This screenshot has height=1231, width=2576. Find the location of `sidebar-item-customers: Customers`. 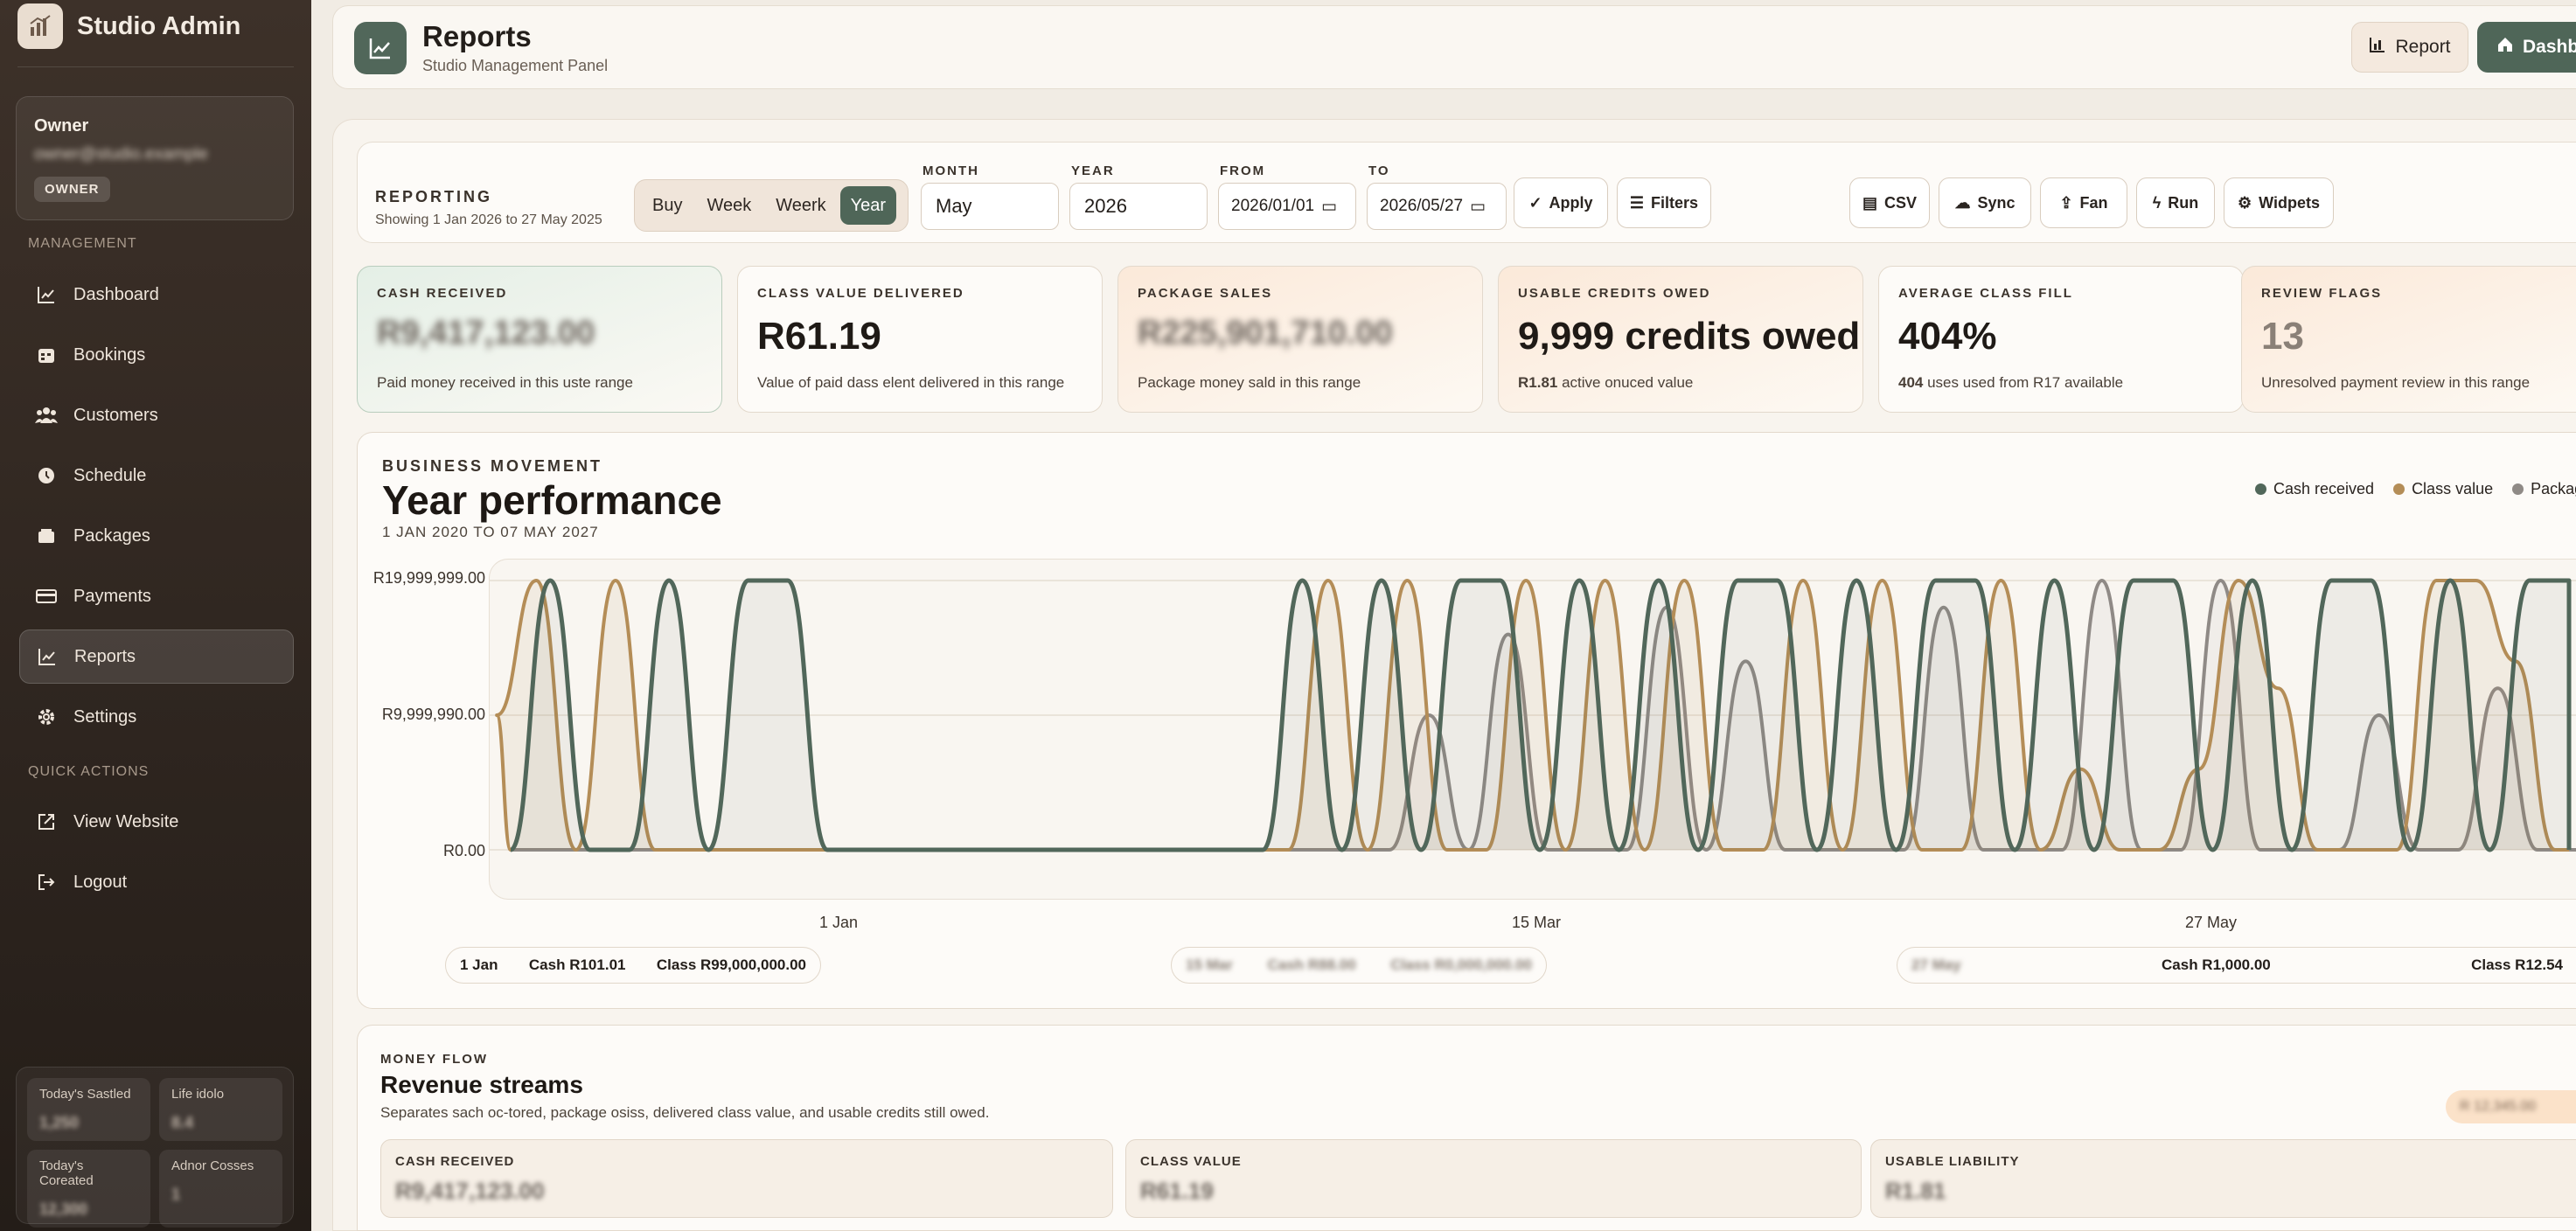

sidebar-item-customers: Customers is located at coordinates (156, 415).